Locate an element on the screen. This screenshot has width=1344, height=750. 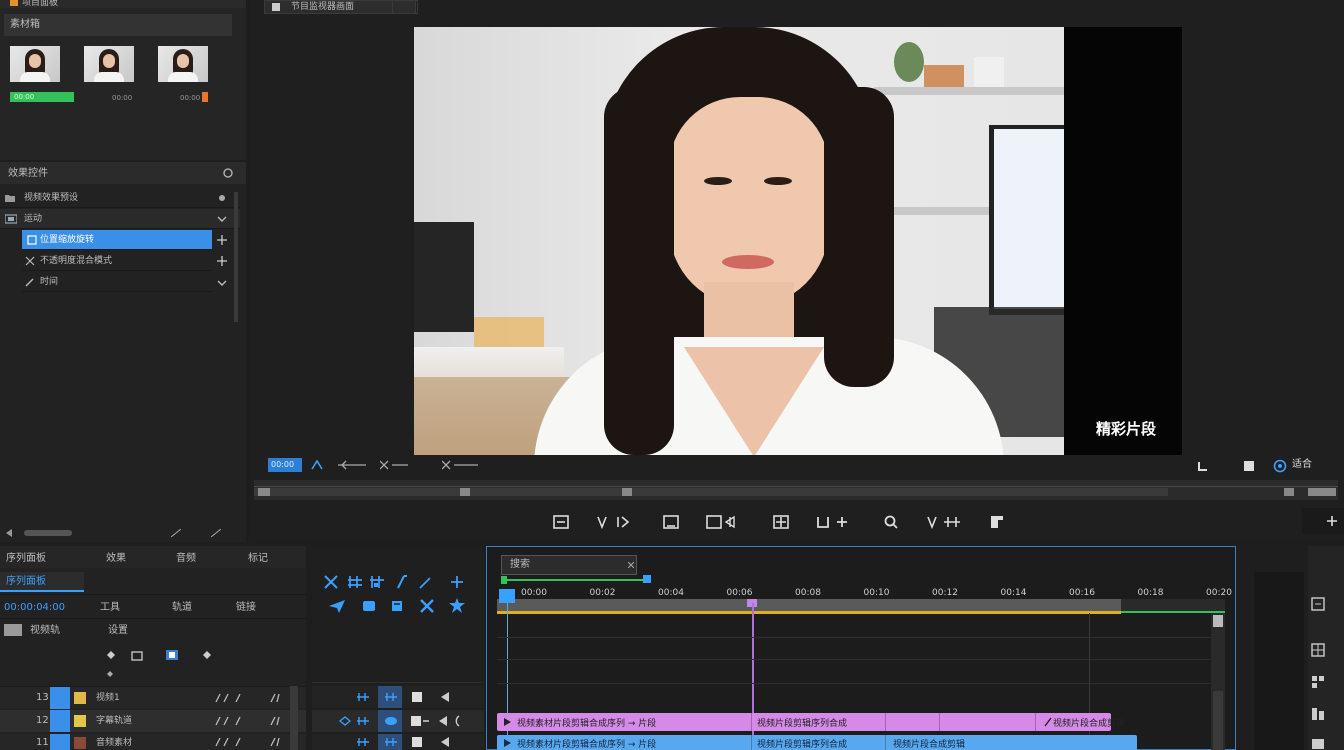
export-frame-icon is located at coordinates (1203, 466).